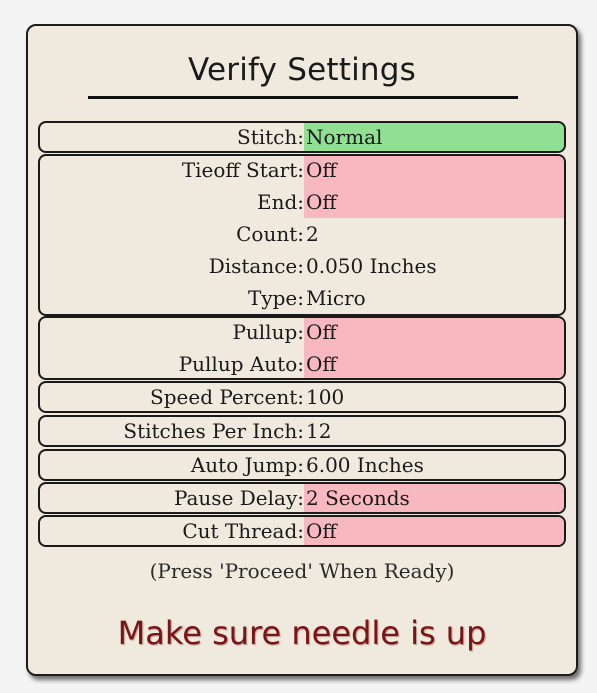 This screenshot has height=693, width=597. Describe the element at coordinates (365, 465) in the screenshot. I see `value-auto-jump: 6.00 Inches` at that location.